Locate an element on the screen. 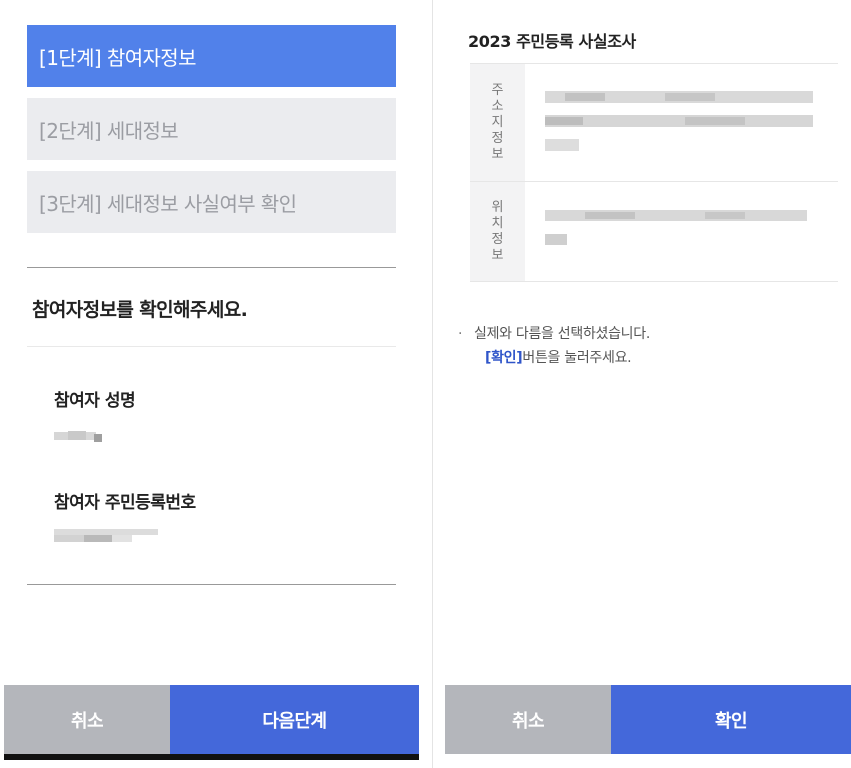  address-info-head-label: 주소지정보 is located at coordinates (497, 122).